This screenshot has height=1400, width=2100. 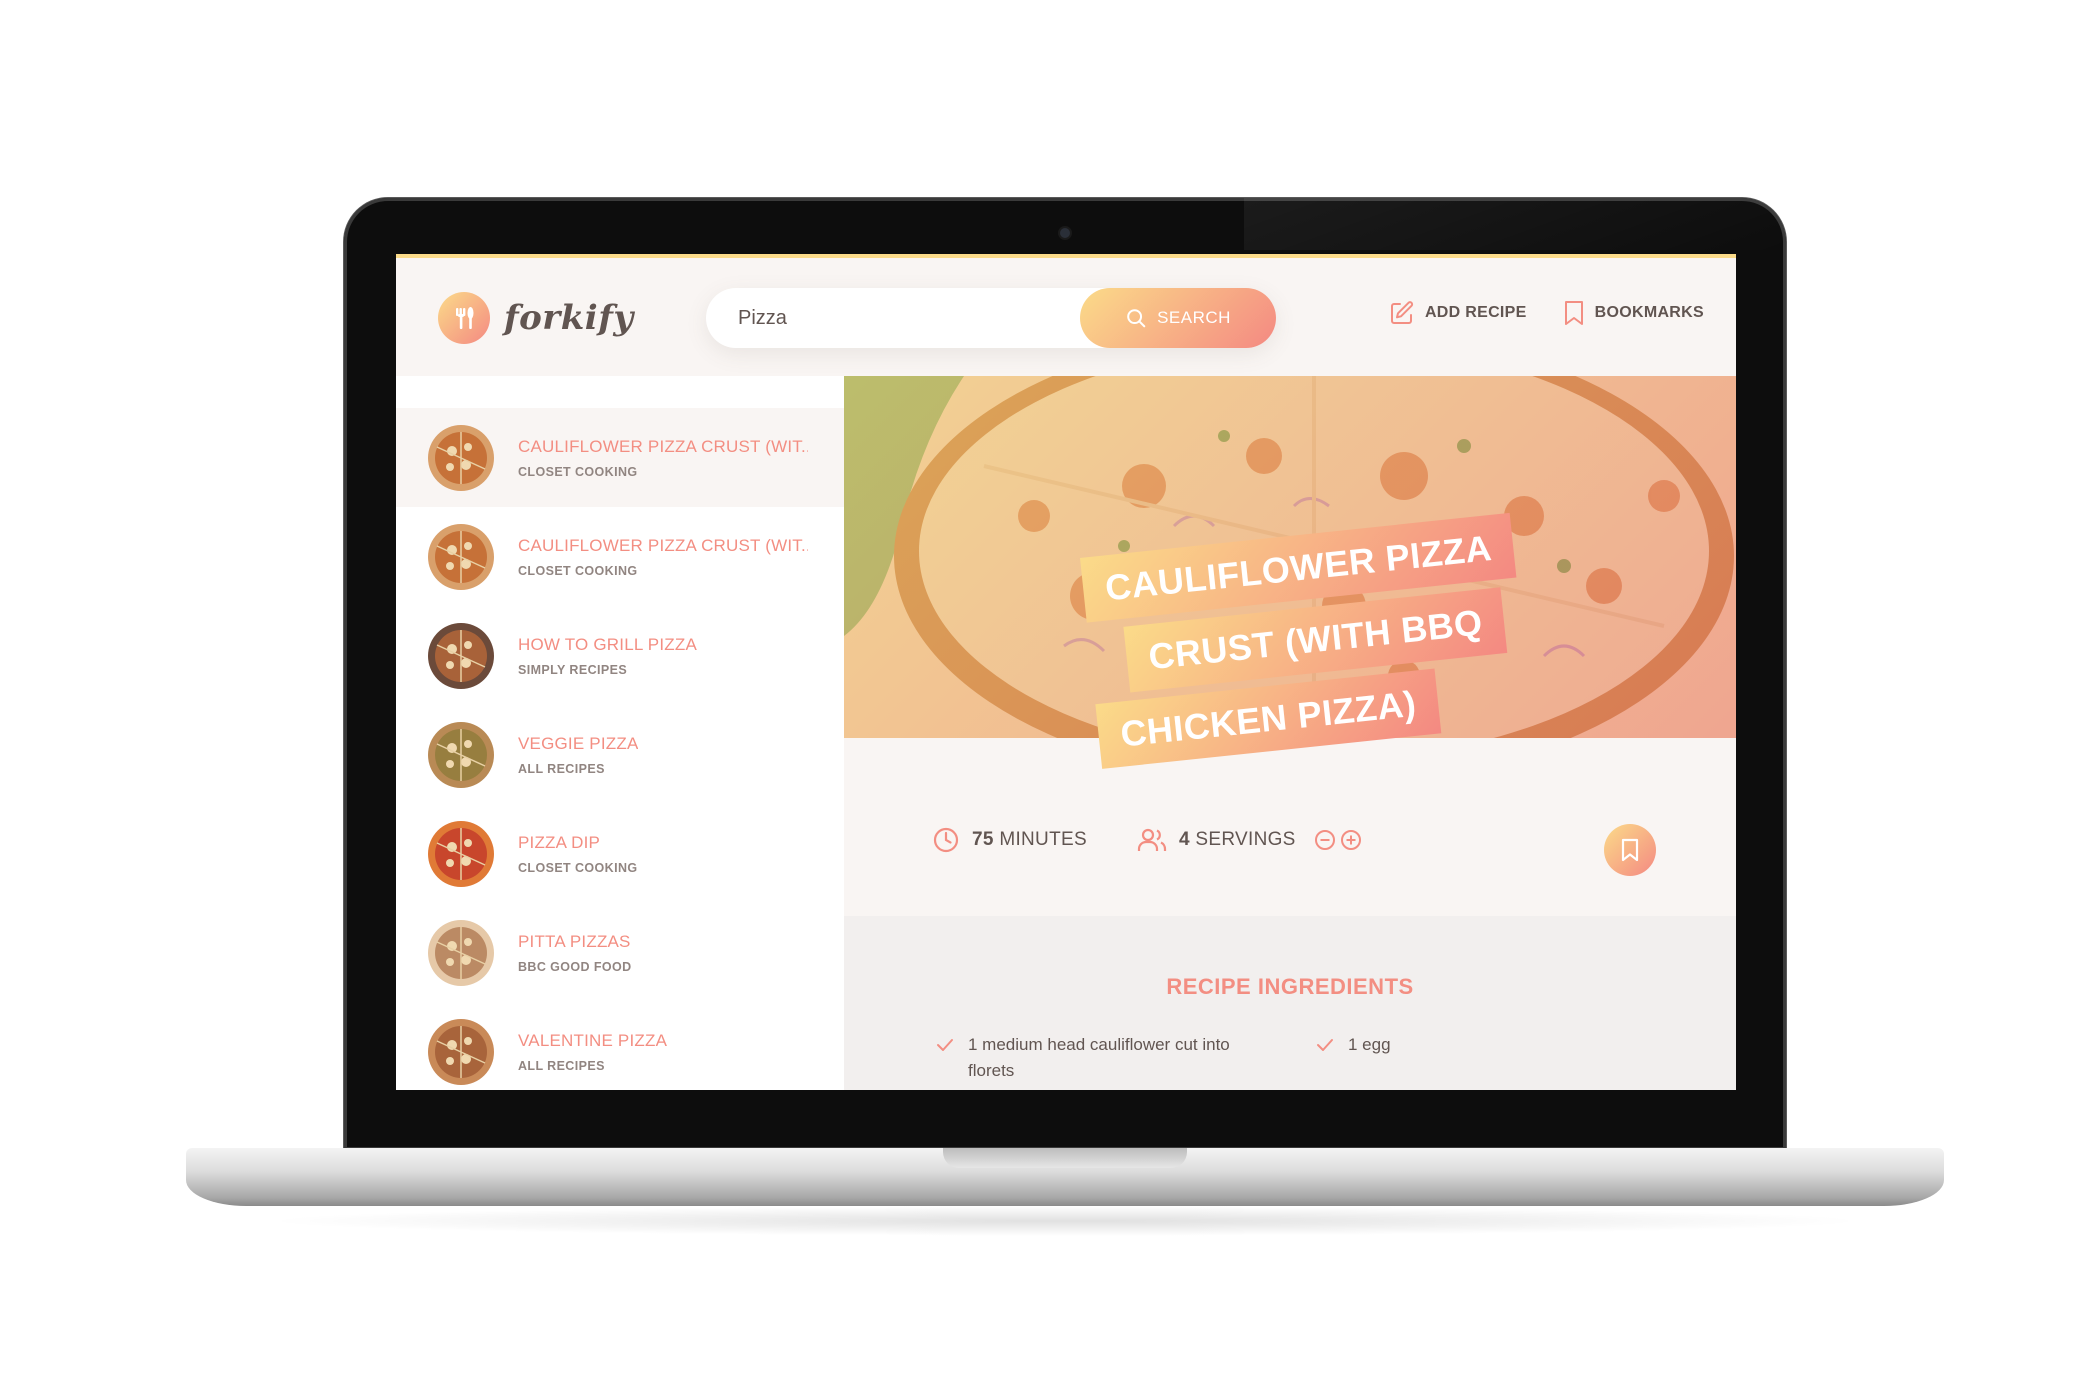 What do you see at coordinates (1515, 224) in the screenshot?
I see `lid-glare` at bounding box center [1515, 224].